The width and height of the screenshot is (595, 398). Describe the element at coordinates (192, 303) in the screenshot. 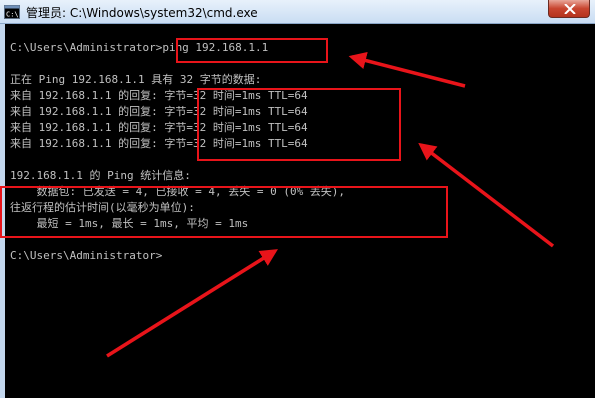

I see `arrow-to-stats` at that location.